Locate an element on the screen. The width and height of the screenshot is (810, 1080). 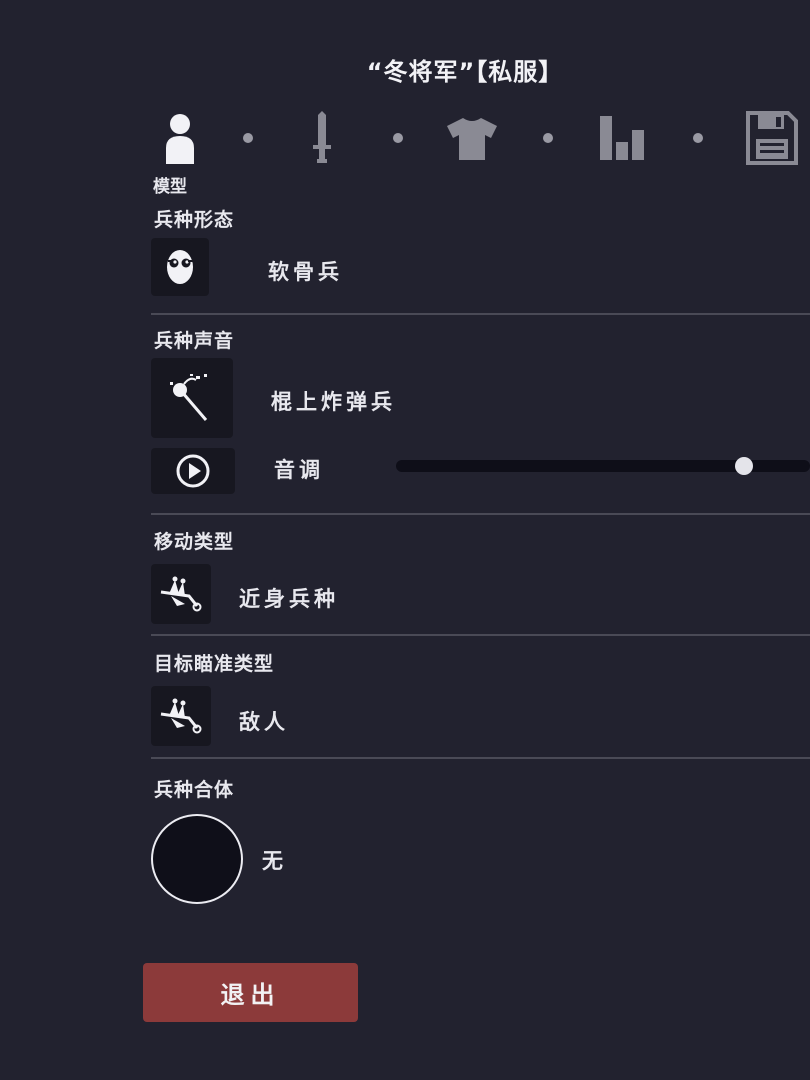
targeting-type-value: 敌人 is located at coordinates (264, 722).